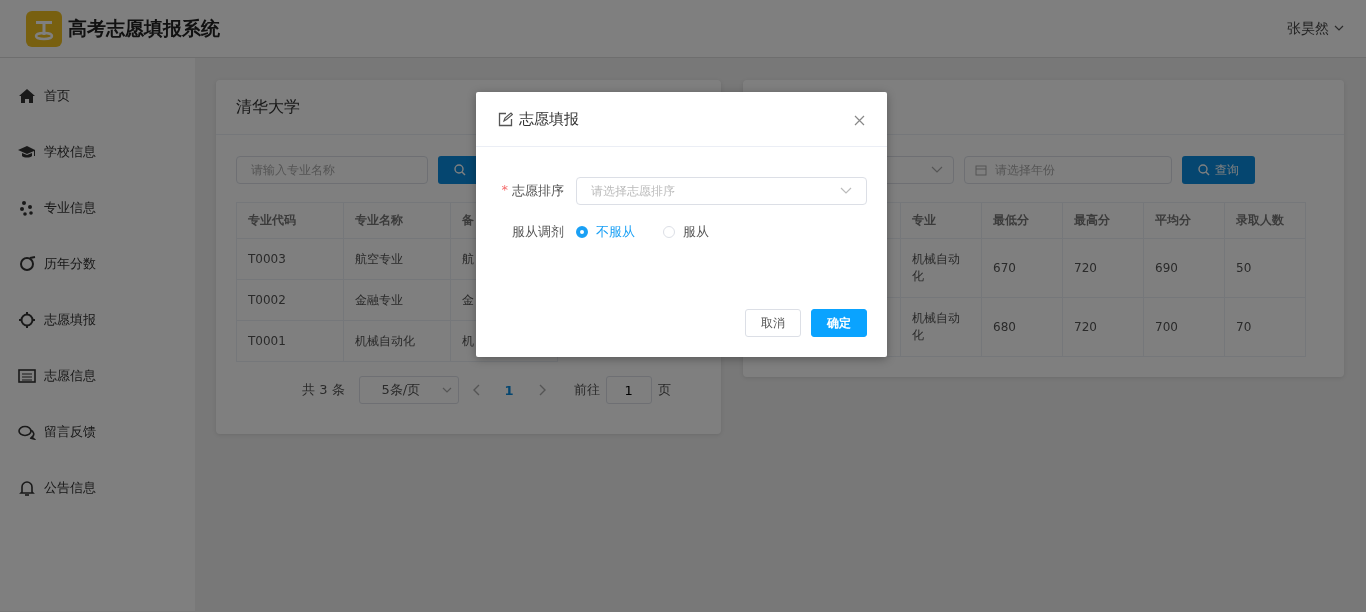  What do you see at coordinates (476, 390) in the screenshot?
I see `prev-page-icon` at bounding box center [476, 390].